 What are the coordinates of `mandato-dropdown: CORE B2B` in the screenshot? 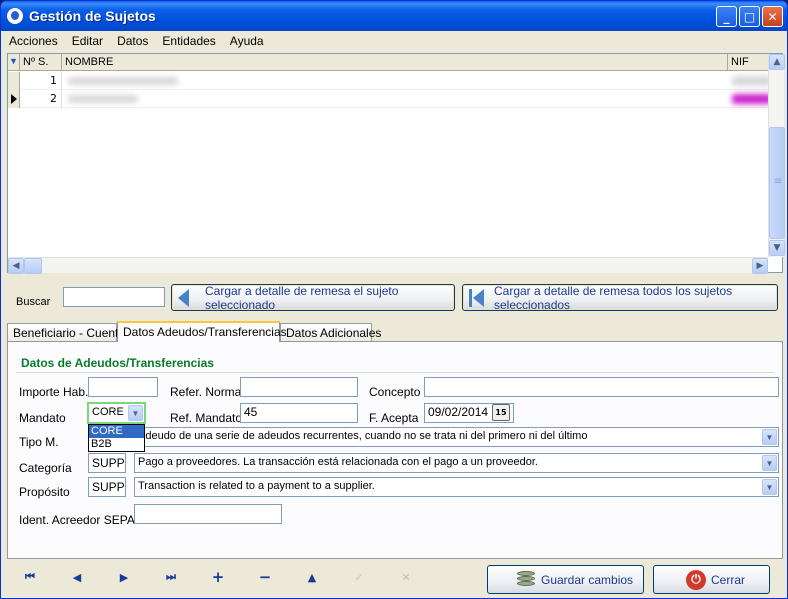 It's located at (116, 438).